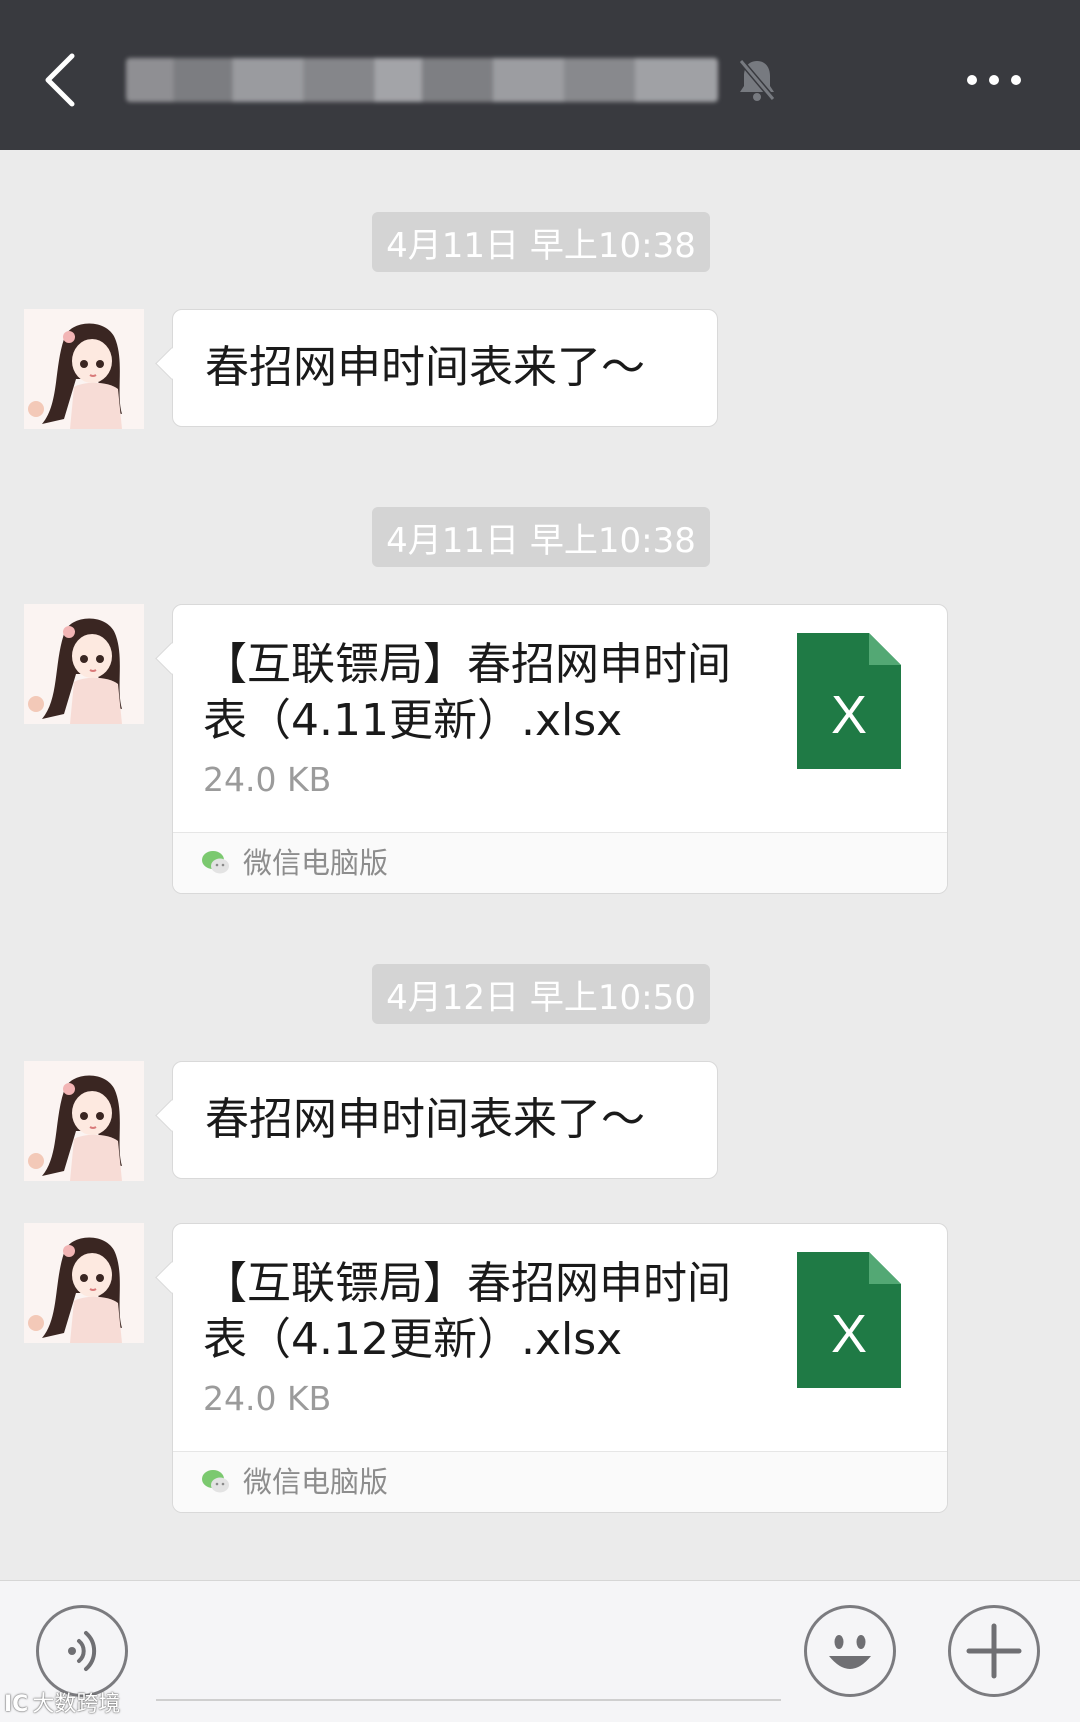  I want to click on bell-off-icon, so click(757, 80).